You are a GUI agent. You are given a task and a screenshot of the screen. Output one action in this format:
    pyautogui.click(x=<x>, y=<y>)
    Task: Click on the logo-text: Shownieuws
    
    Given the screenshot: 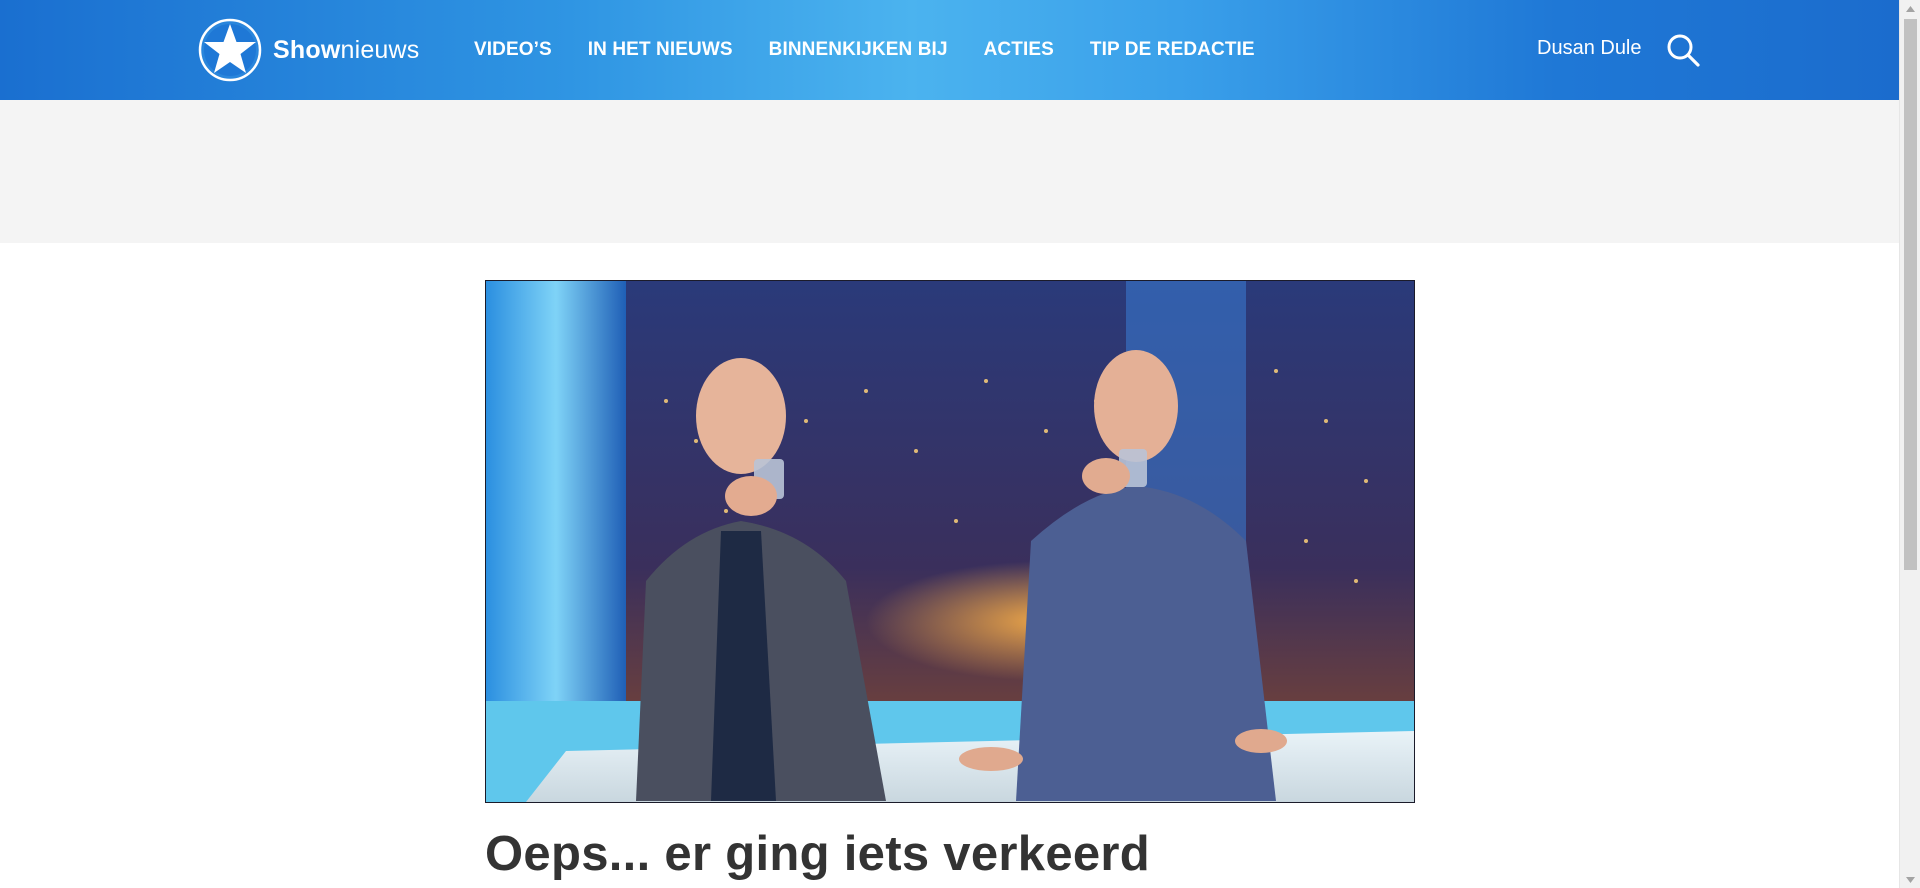 What is the action you would take?
    pyautogui.click(x=346, y=50)
    